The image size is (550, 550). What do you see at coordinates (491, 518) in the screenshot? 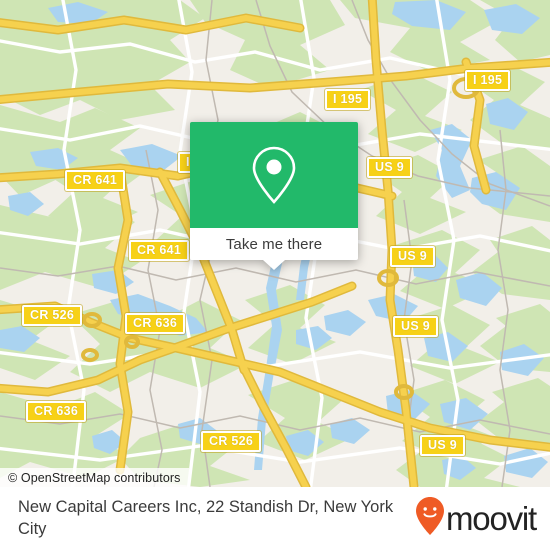
I see `moovit-wordmark: moovit` at bounding box center [491, 518].